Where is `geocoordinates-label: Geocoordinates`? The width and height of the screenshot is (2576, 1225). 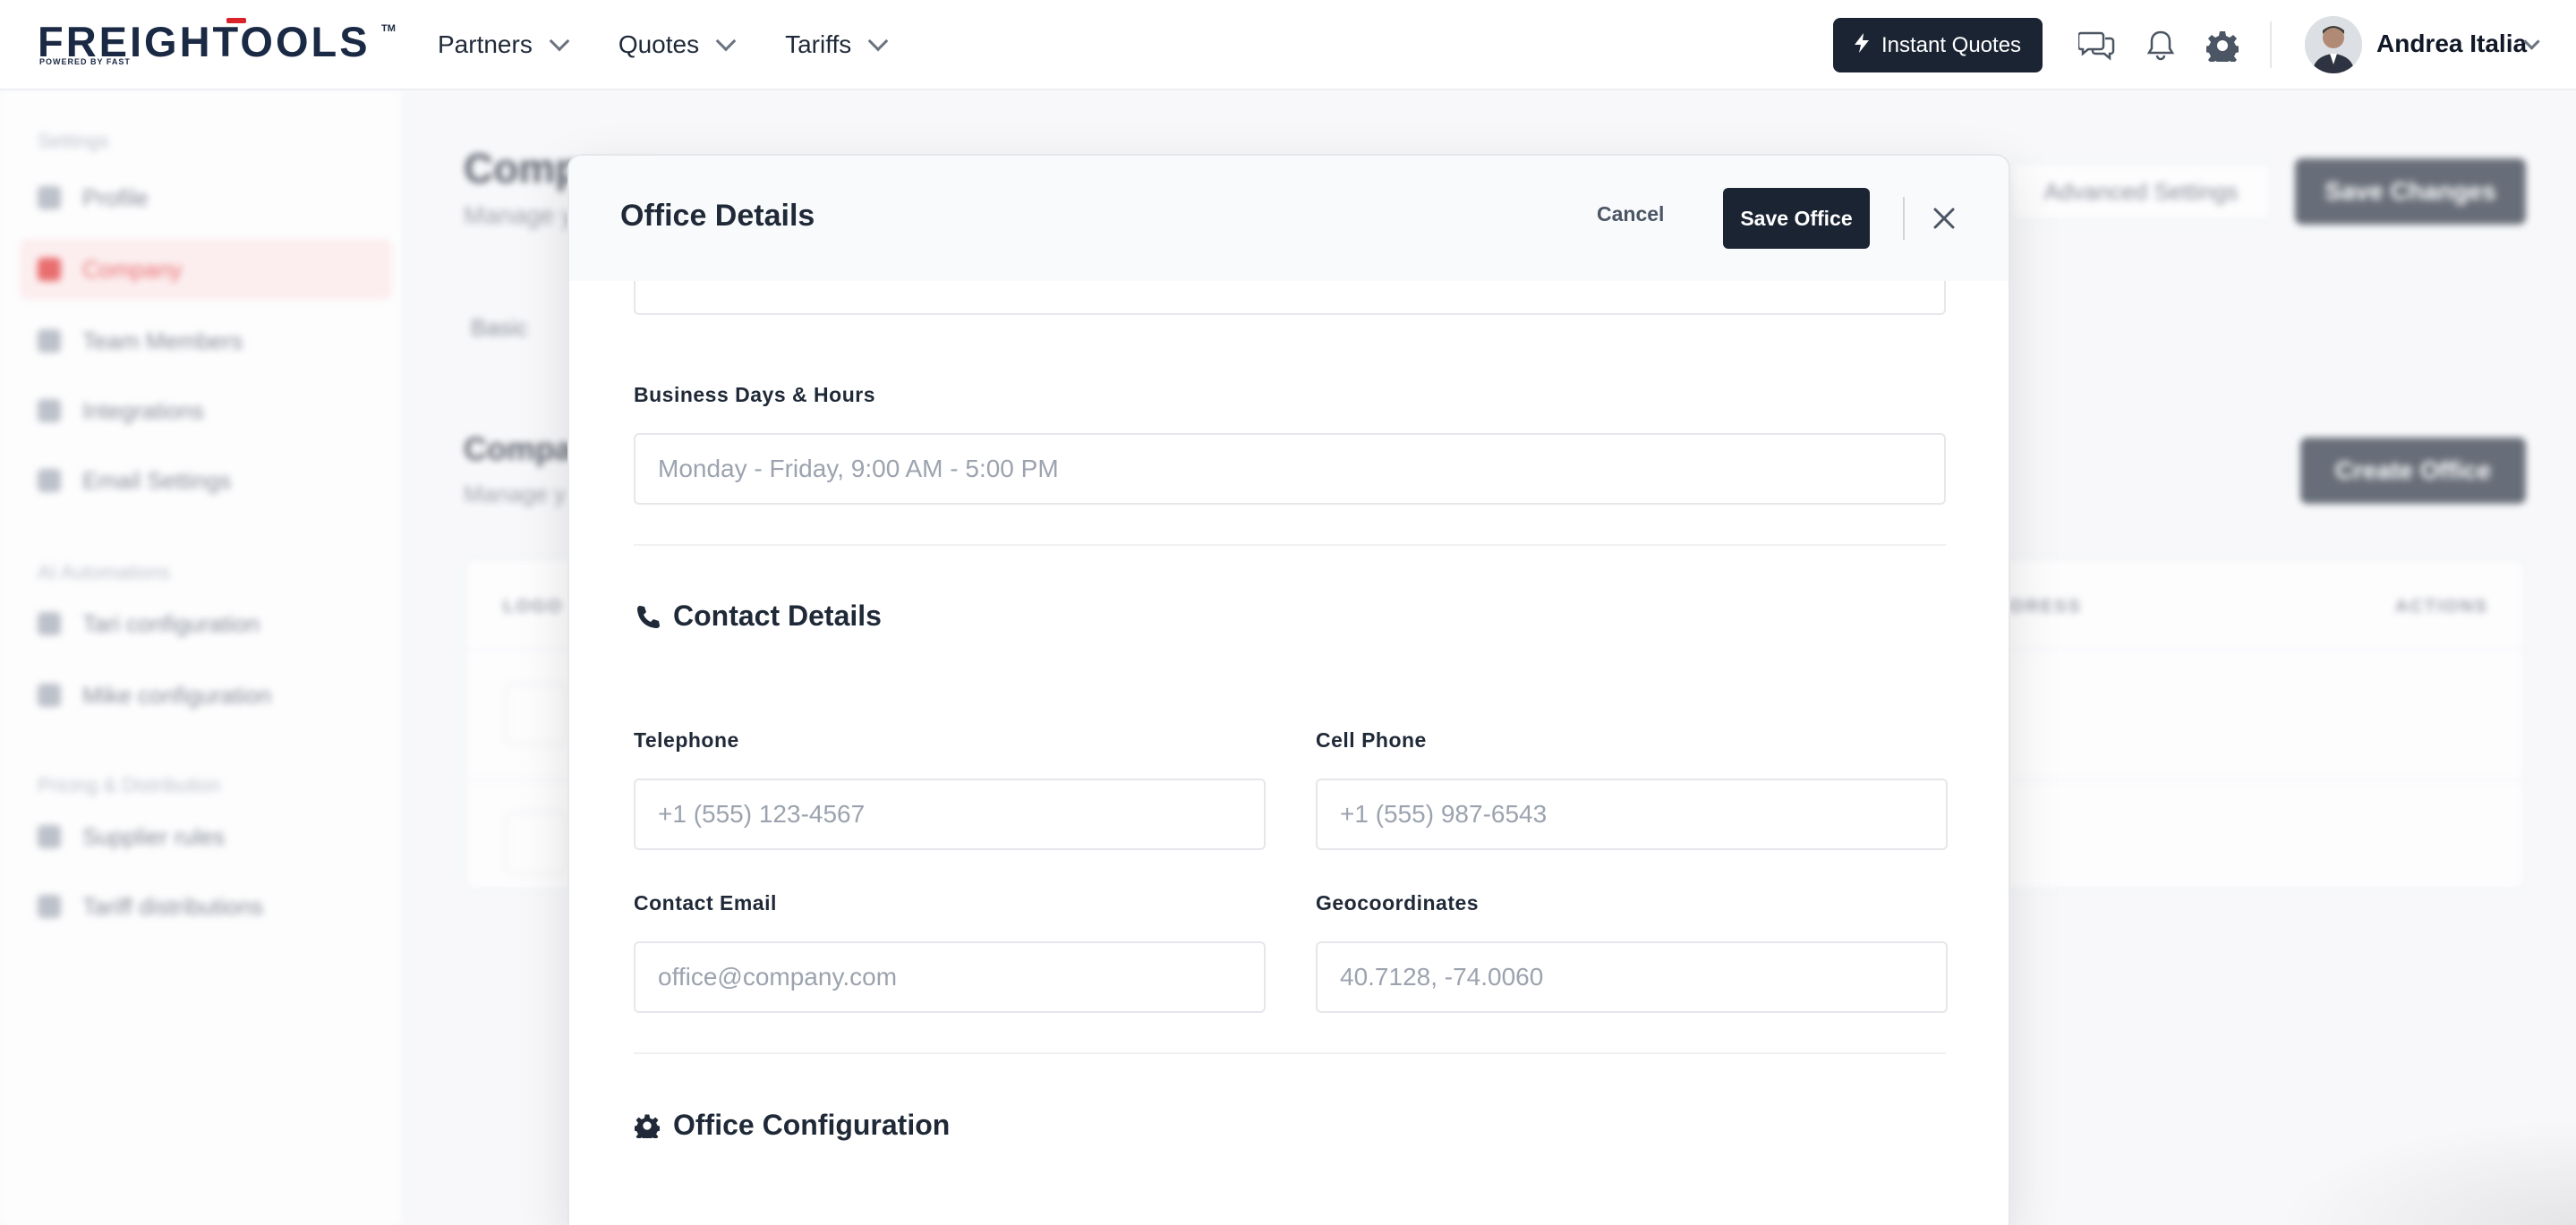 geocoordinates-label: Geocoordinates is located at coordinates (1398, 902).